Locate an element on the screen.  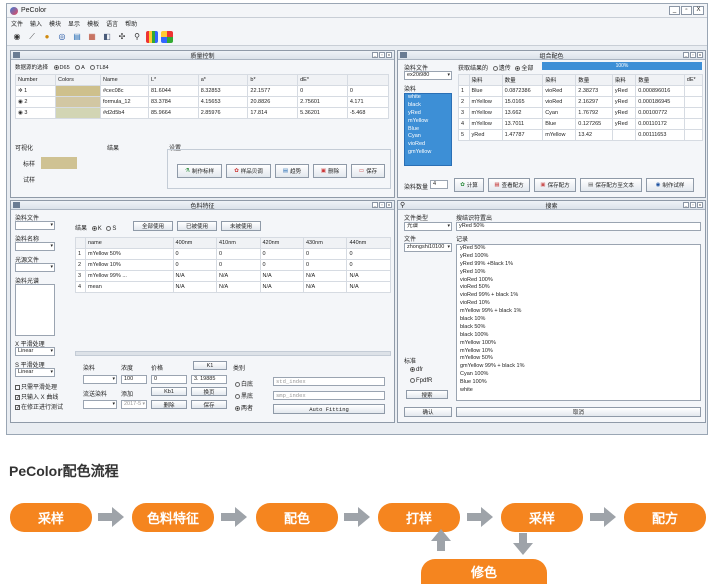
list-item: vioRed is located at coordinates (428, 145).